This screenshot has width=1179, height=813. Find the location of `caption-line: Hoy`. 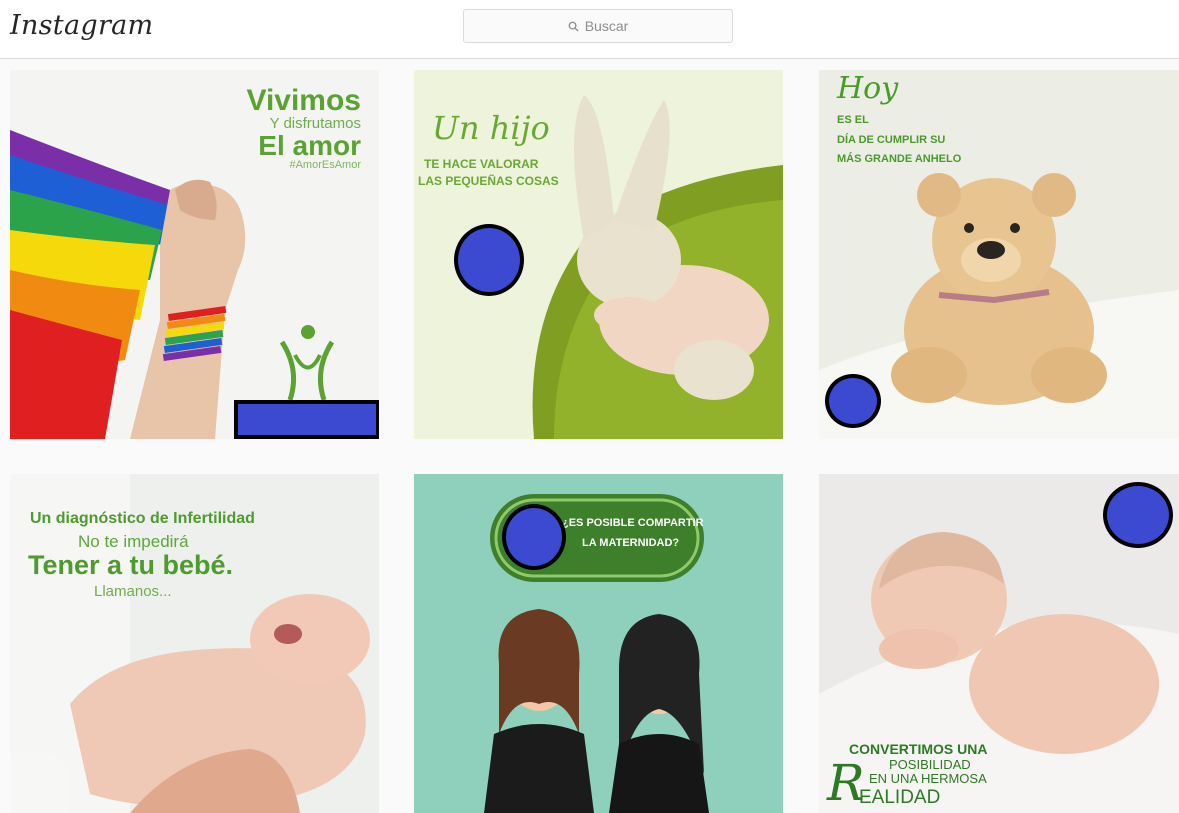

caption-line: Hoy is located at coordinates (868, 88).